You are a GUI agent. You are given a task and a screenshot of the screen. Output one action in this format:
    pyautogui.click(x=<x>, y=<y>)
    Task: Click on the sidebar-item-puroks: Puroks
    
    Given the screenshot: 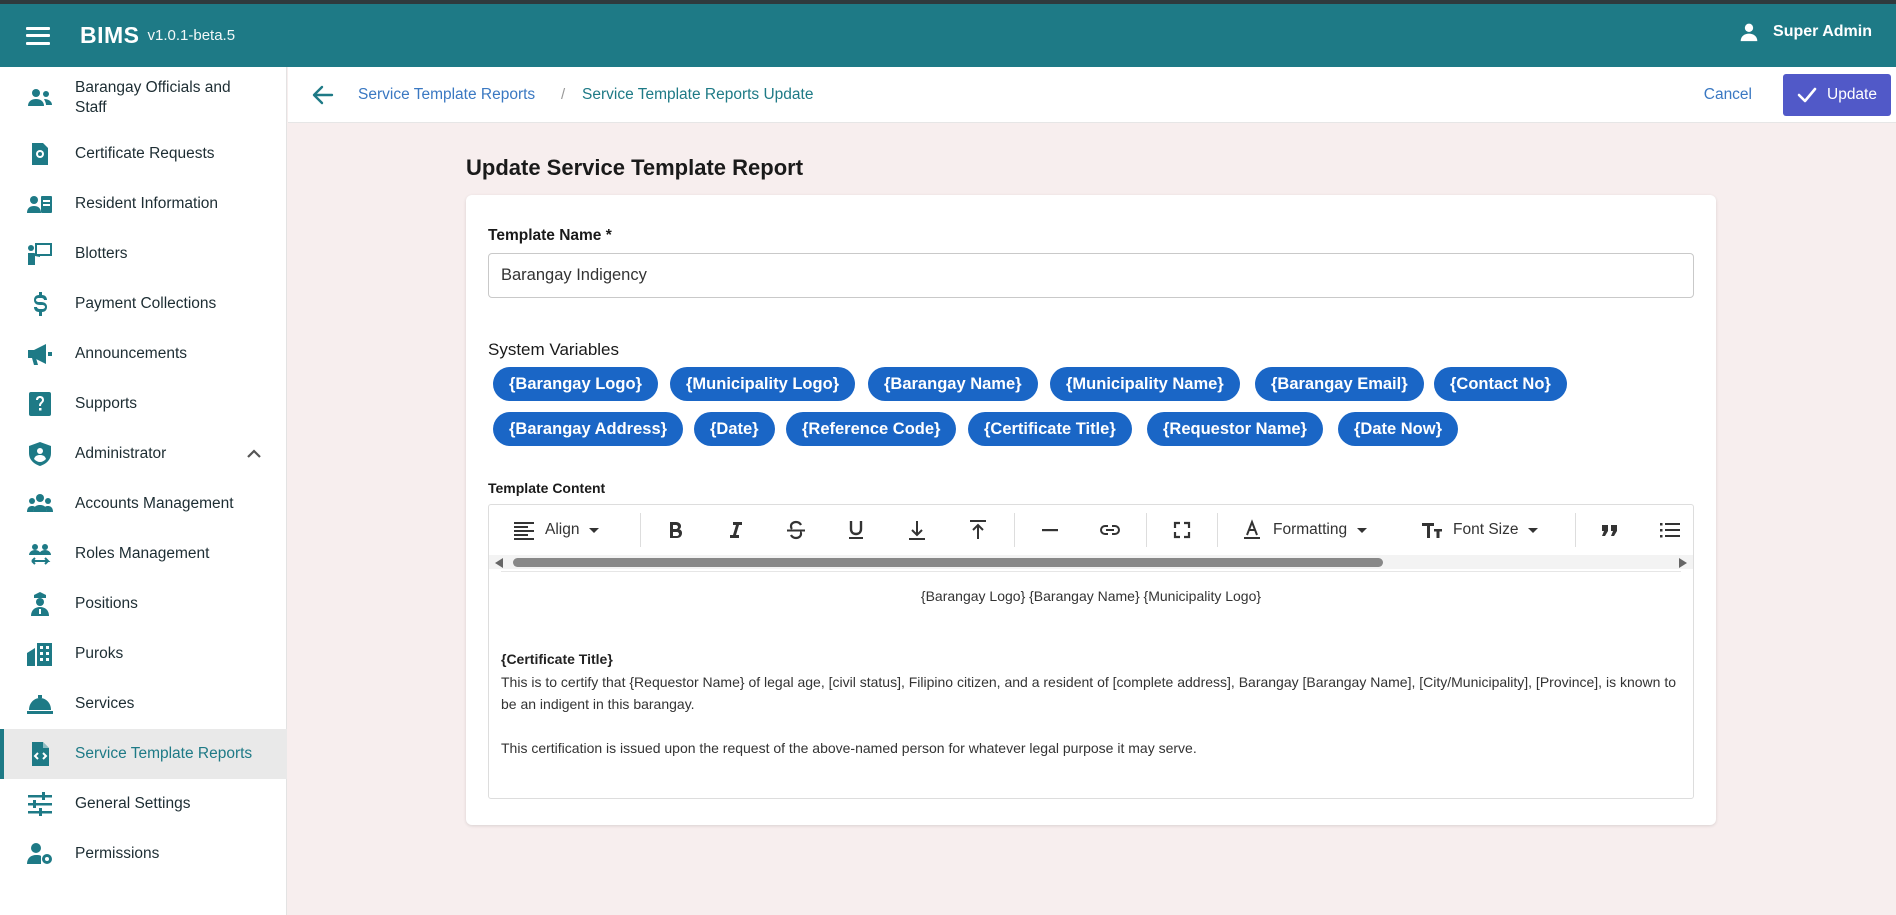 What is the action you would take?
    pyautogui.click(x=143, y=654)
    